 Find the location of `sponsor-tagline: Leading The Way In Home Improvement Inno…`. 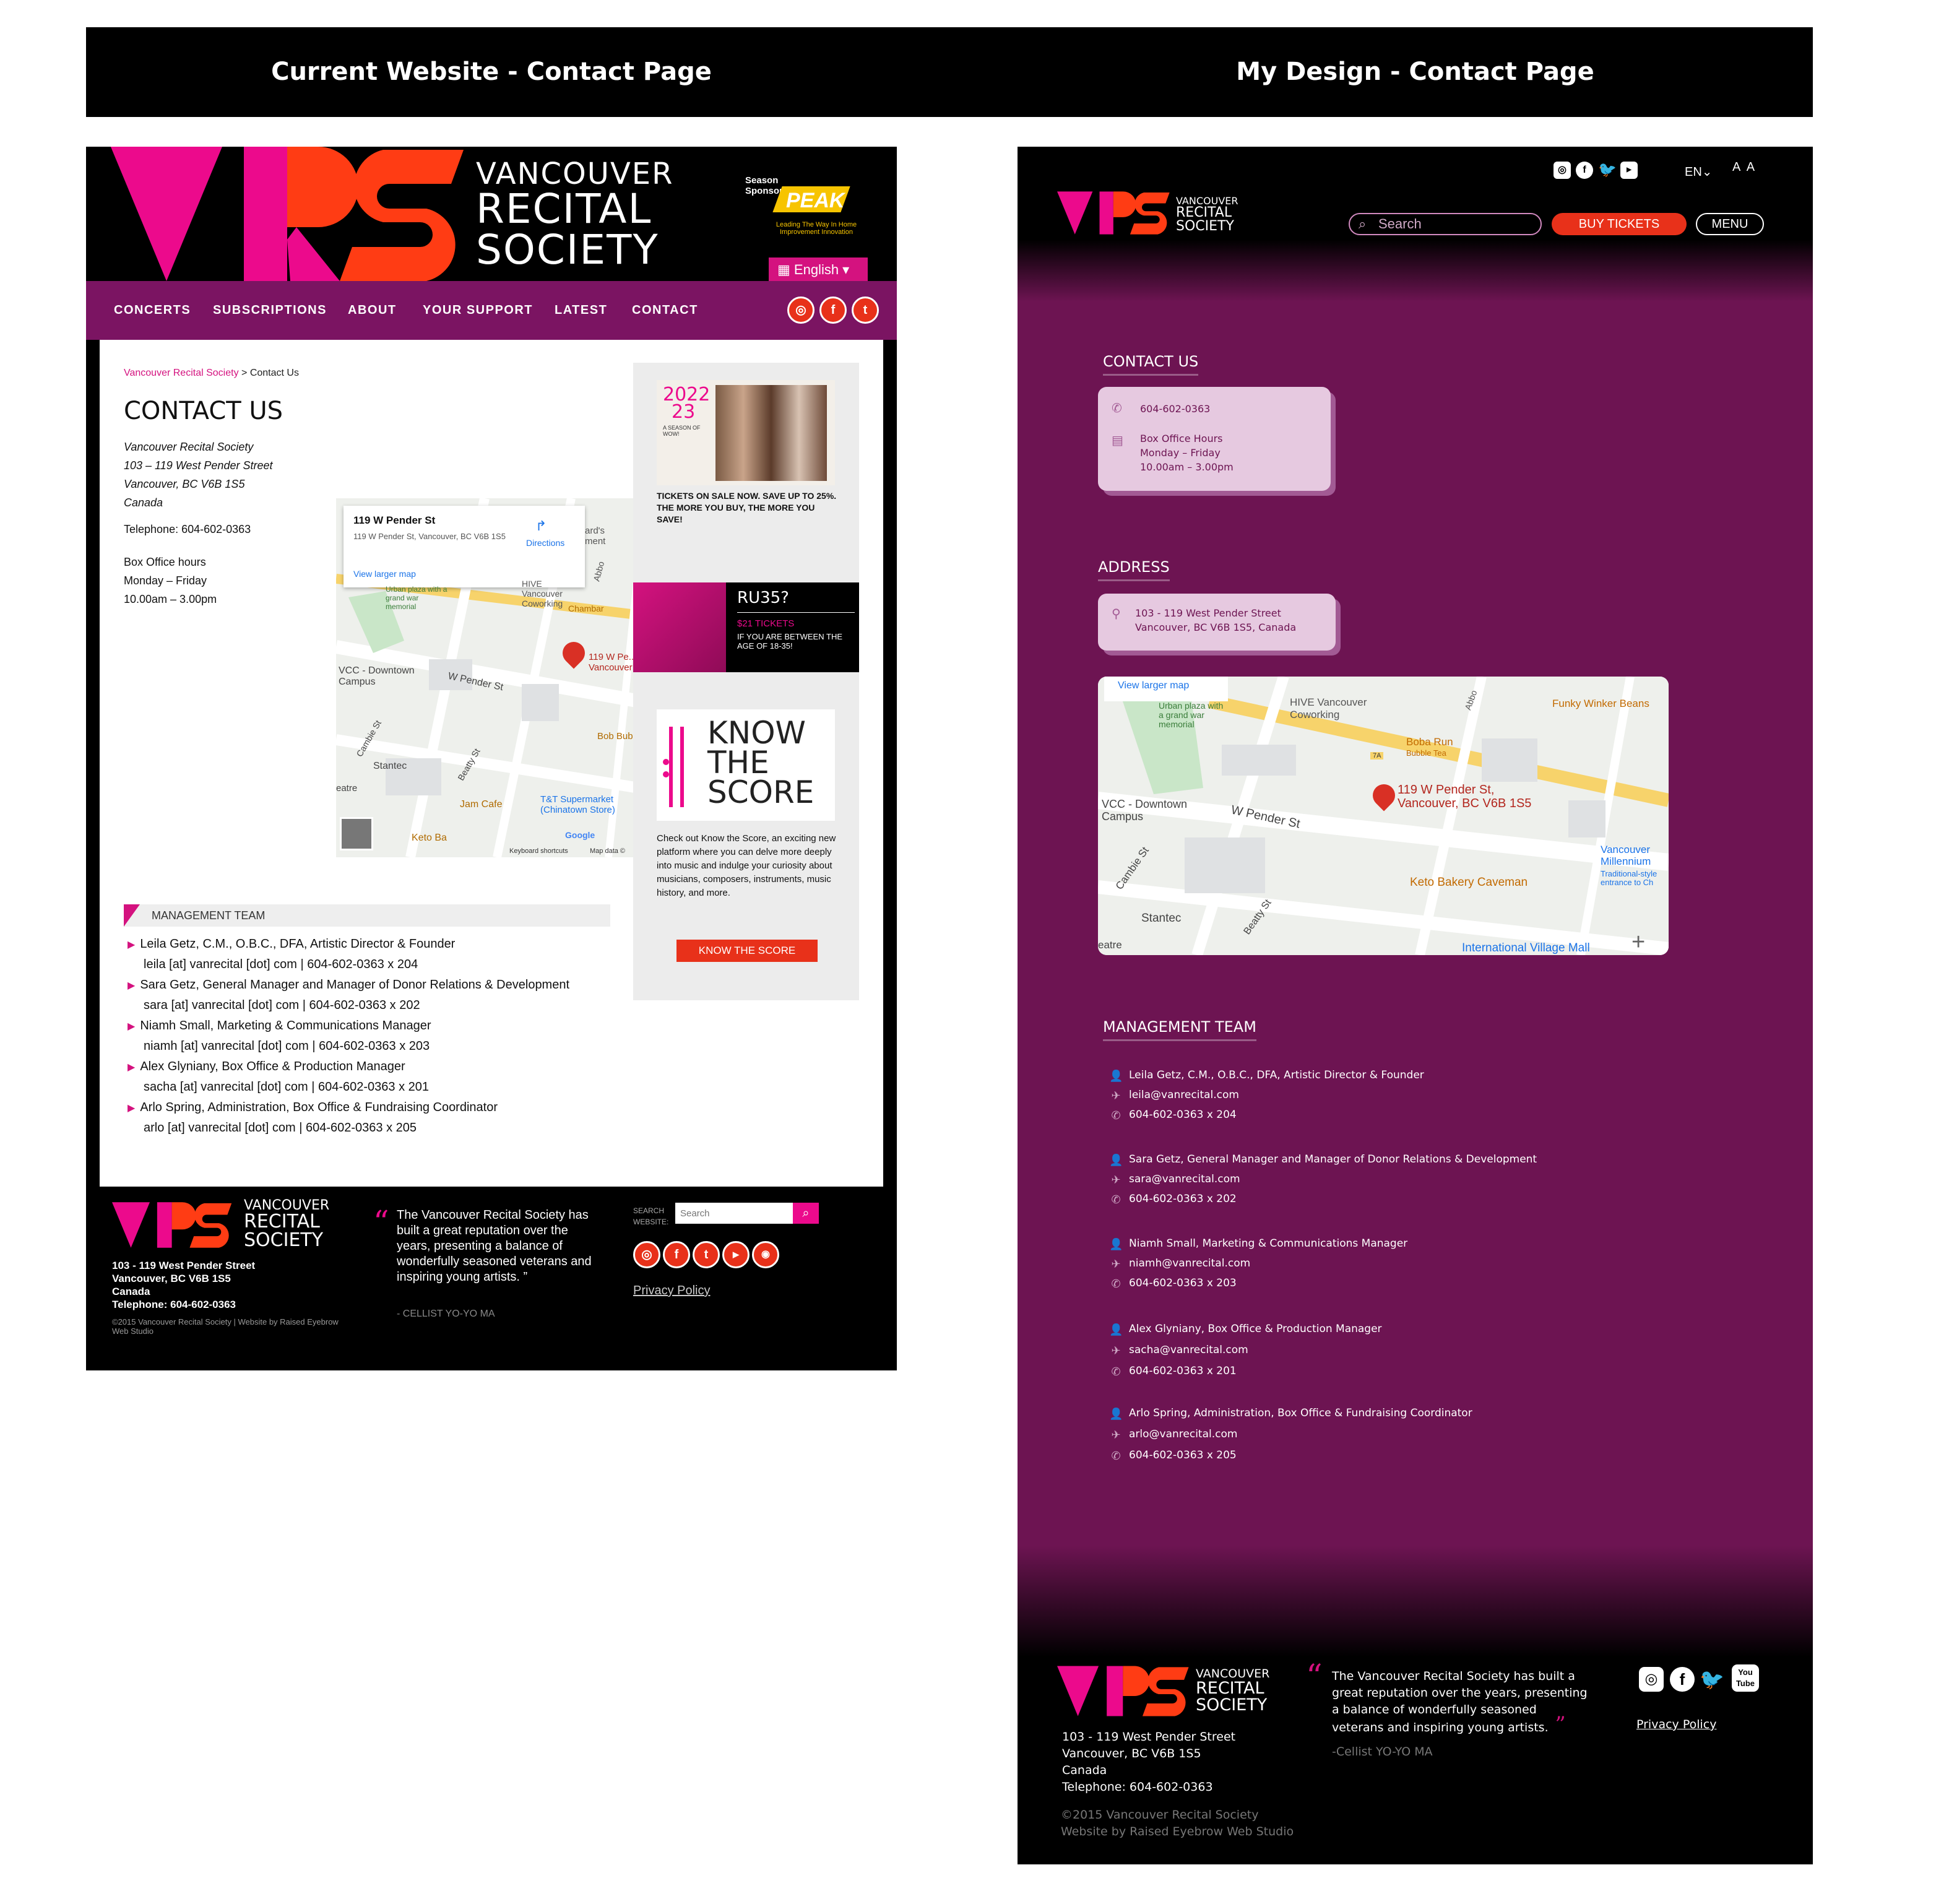

sponsor-tagline: Leading The Way In Home Improvement Inno… is located at coordinates (817, 229).